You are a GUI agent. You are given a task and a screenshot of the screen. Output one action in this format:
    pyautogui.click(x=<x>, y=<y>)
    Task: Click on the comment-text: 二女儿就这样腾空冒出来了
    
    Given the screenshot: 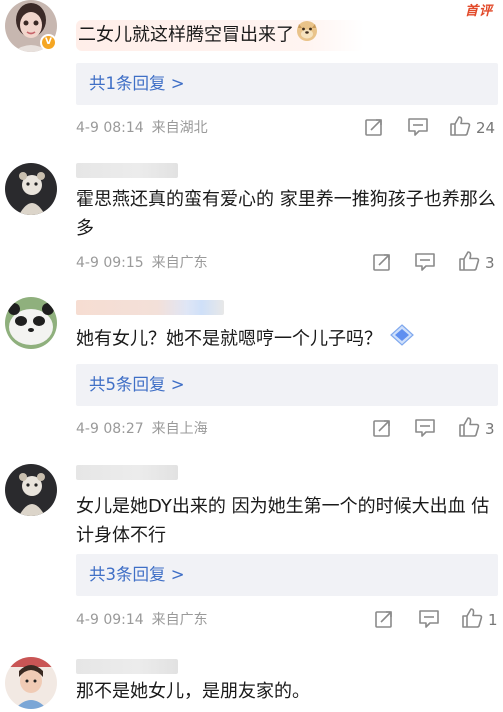 What is the action you would take?
    pyautogui.click(x=286, y=35)
    